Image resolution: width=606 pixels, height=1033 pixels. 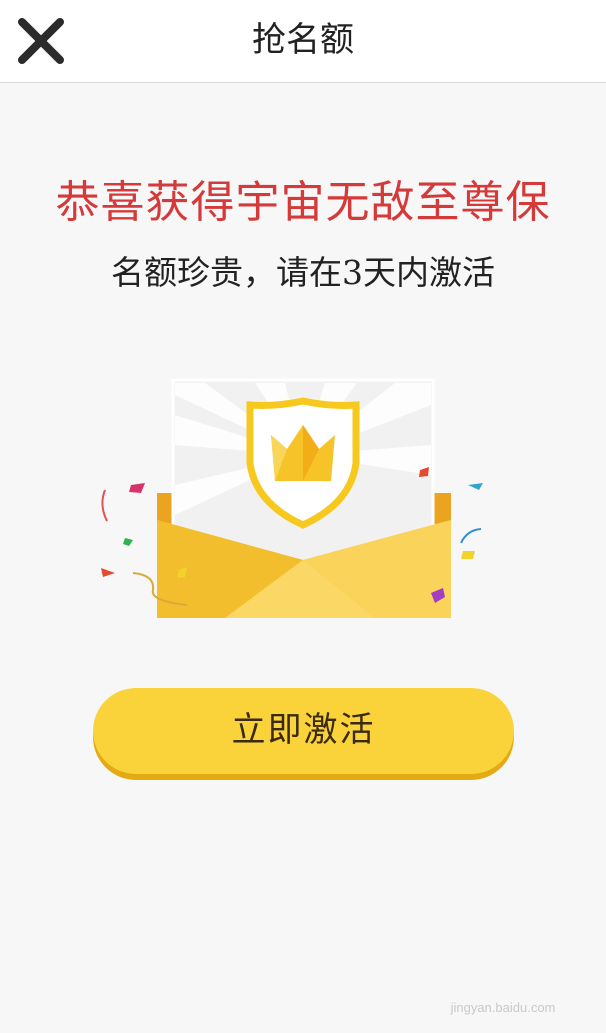 I want to click on activation-notice: 名额珍贵，请在3天内激活, so click(x=303, y=272).